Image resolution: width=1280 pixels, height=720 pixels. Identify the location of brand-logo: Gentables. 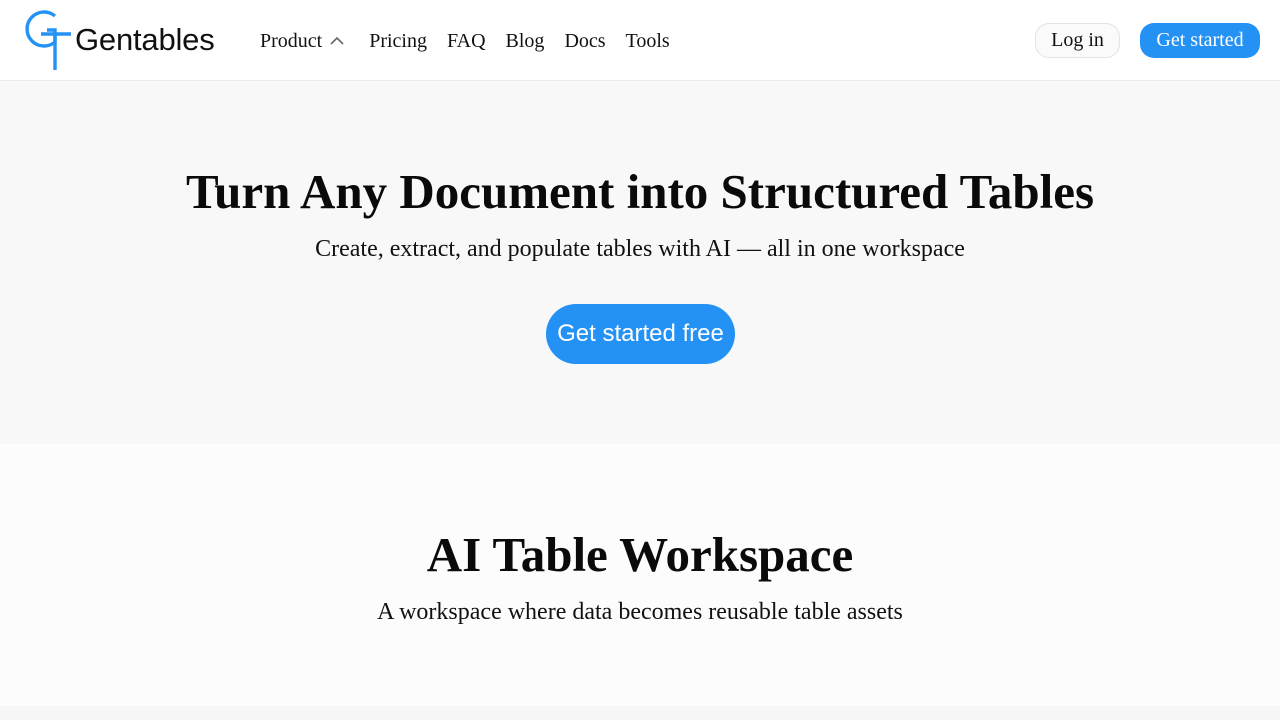
(124, 40).